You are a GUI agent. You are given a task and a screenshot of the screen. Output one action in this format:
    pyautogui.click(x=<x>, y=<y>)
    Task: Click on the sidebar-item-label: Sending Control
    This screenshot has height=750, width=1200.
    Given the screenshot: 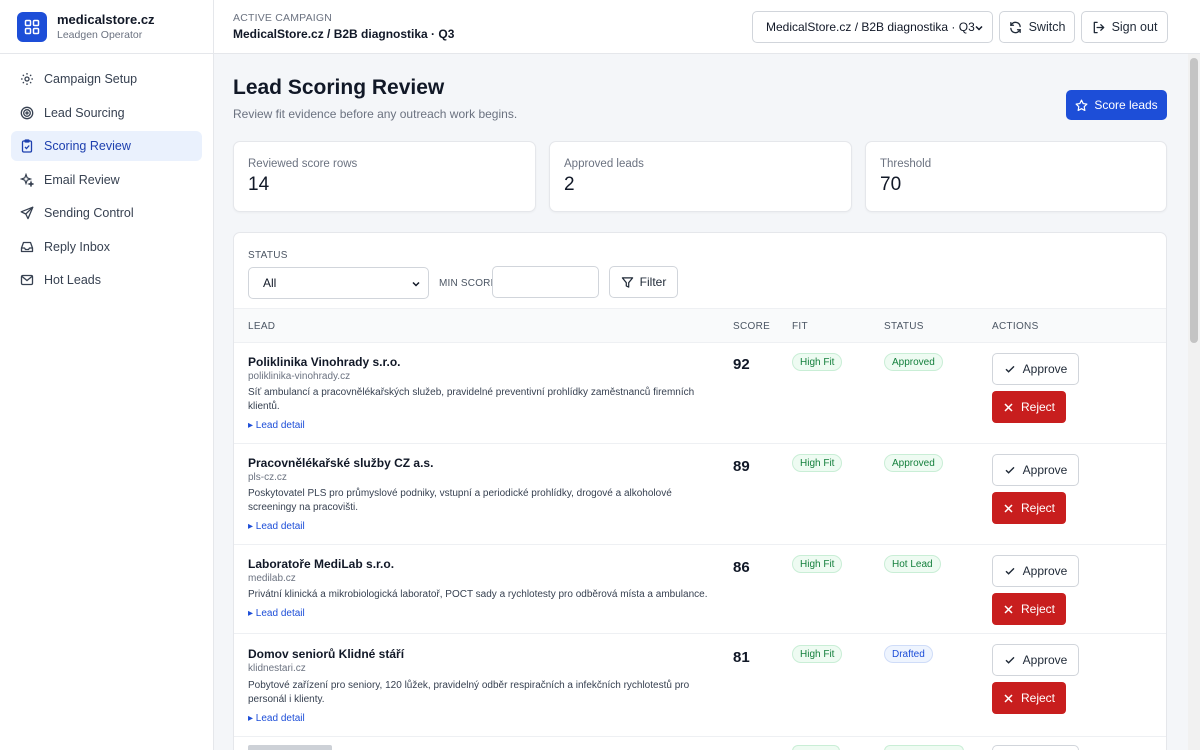 What is the action you would take?
    pyautogui.click(x=89, y=213)
    